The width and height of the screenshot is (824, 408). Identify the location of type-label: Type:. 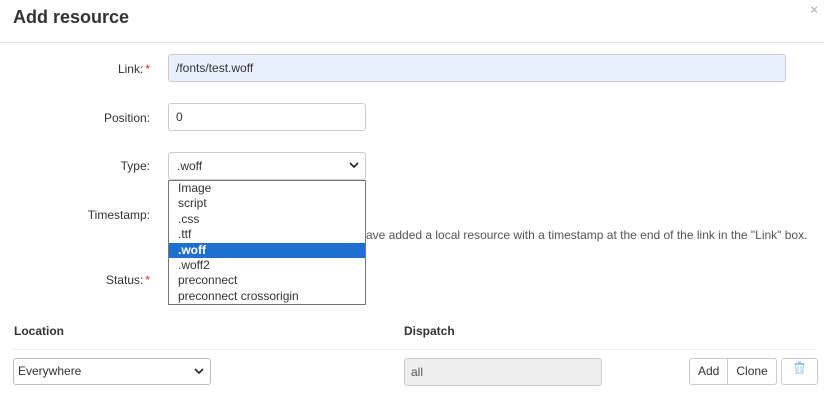
(135, 166).